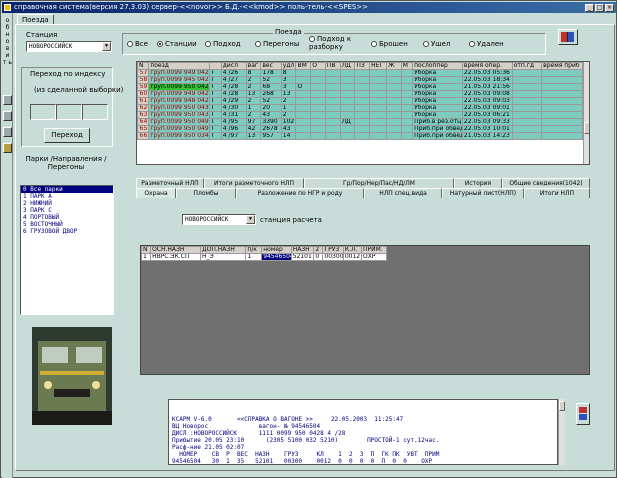 The width and height of the screenshot is (617, 478). Describe the element at coordinates (223, 250) in the screenshot. I see `column-header: ДОП.НАЗН` at that location.